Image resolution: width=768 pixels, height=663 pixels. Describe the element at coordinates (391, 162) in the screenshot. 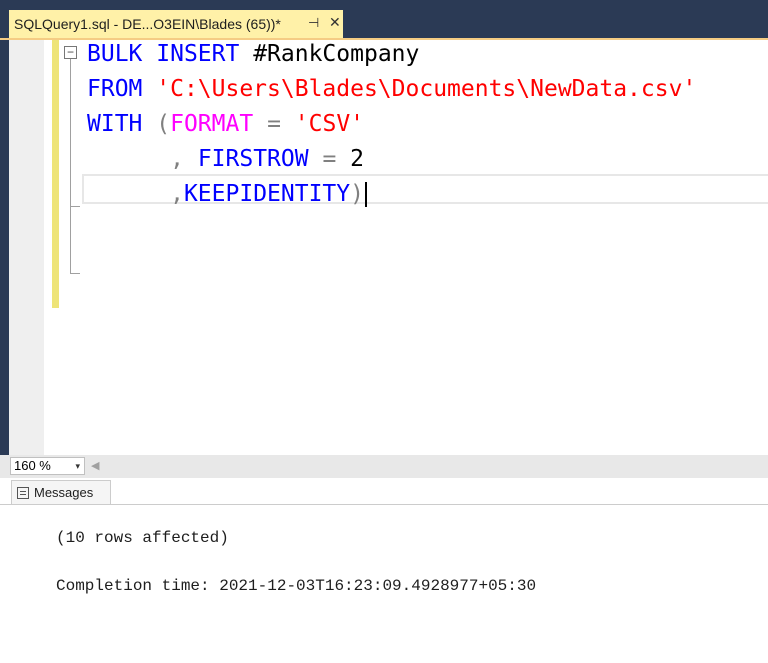

I see `code-line: , FIRSTROW = 2` at that location.